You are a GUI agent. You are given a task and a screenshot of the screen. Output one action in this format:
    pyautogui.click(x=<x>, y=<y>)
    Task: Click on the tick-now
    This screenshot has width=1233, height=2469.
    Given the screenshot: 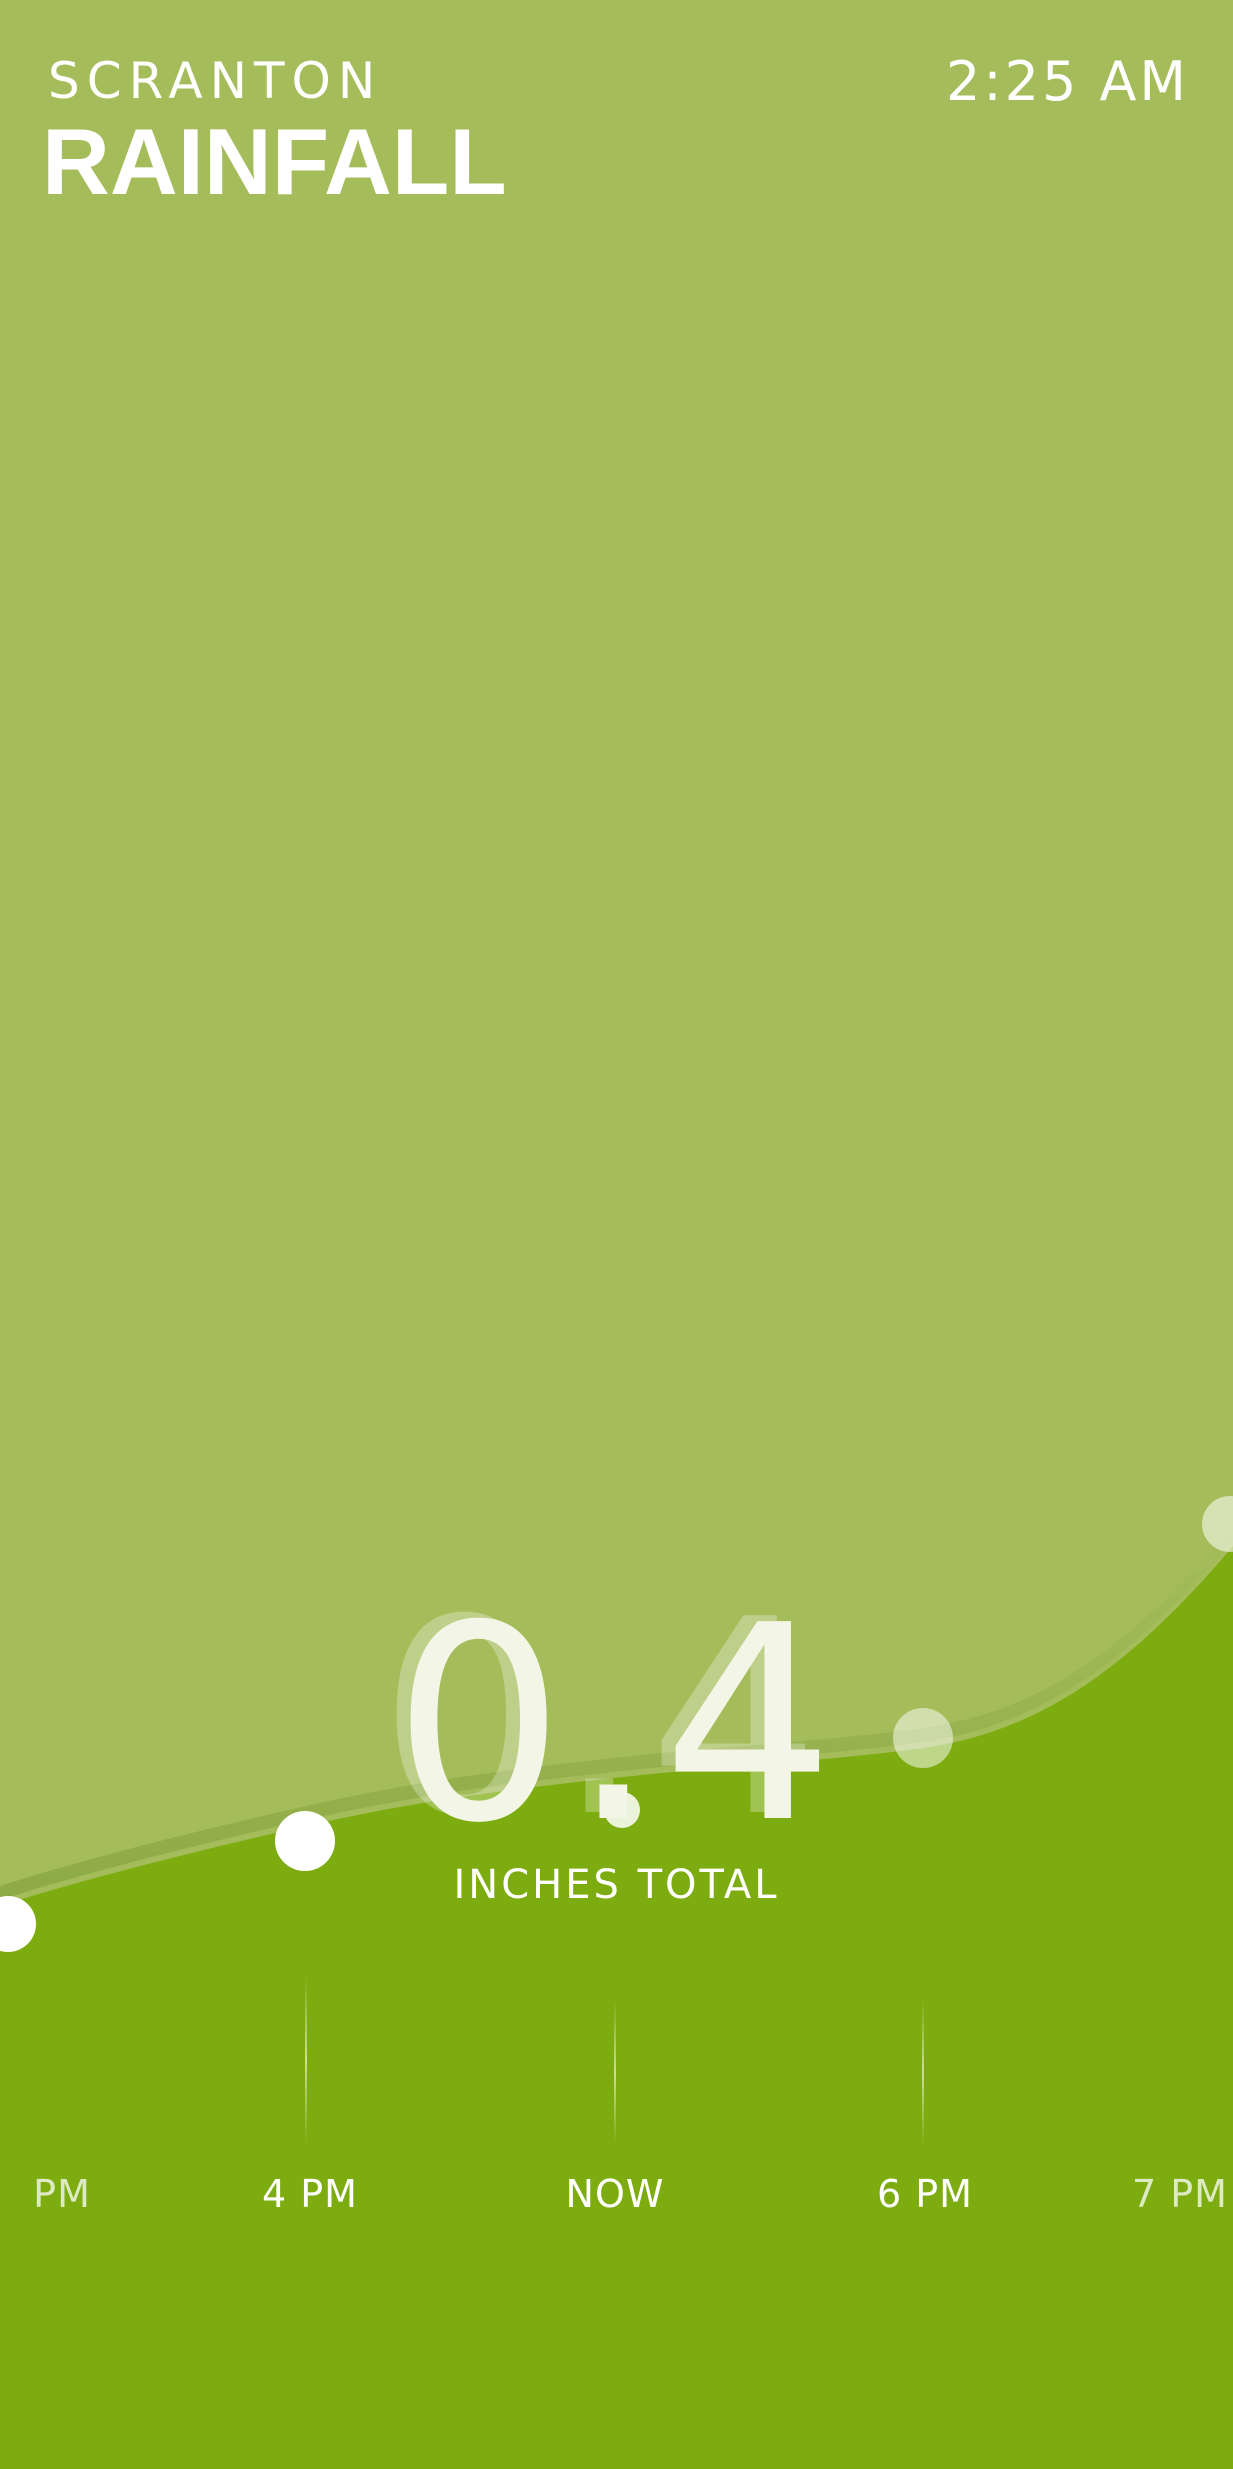 What is the action you would take?
    pyautogui.click(x=615, y=2072)
    